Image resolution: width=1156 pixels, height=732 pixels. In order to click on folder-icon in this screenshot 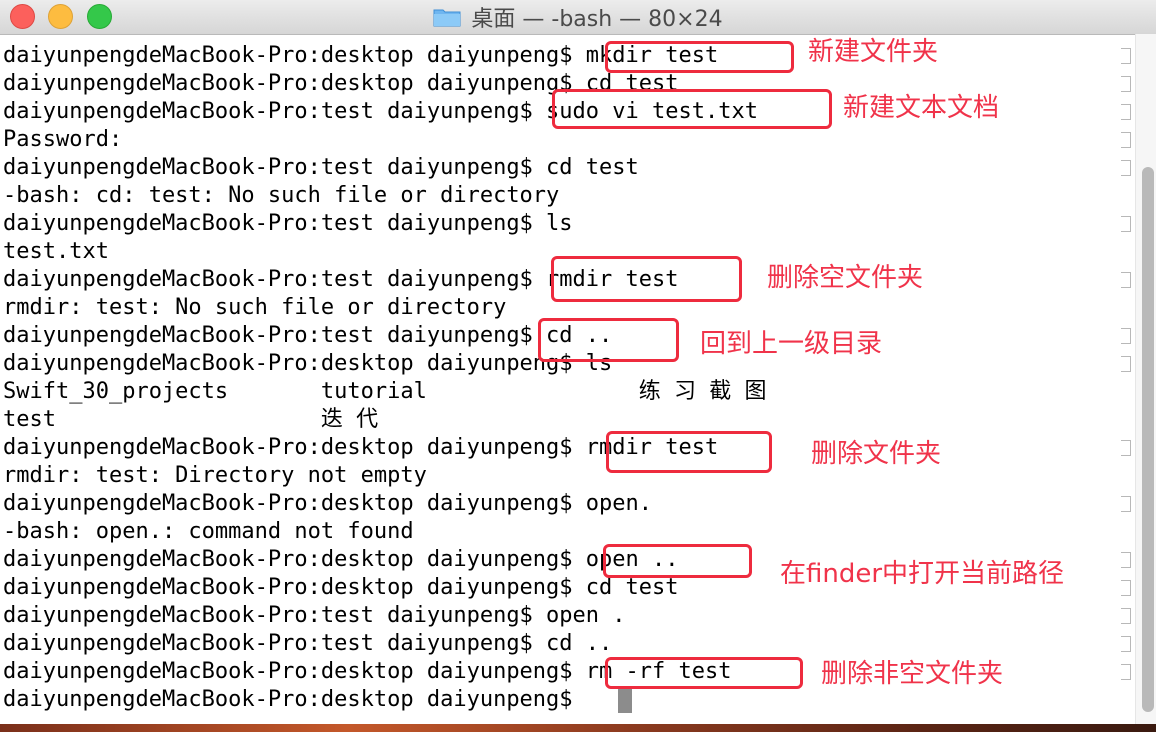, I will do `click(447, 18)`.